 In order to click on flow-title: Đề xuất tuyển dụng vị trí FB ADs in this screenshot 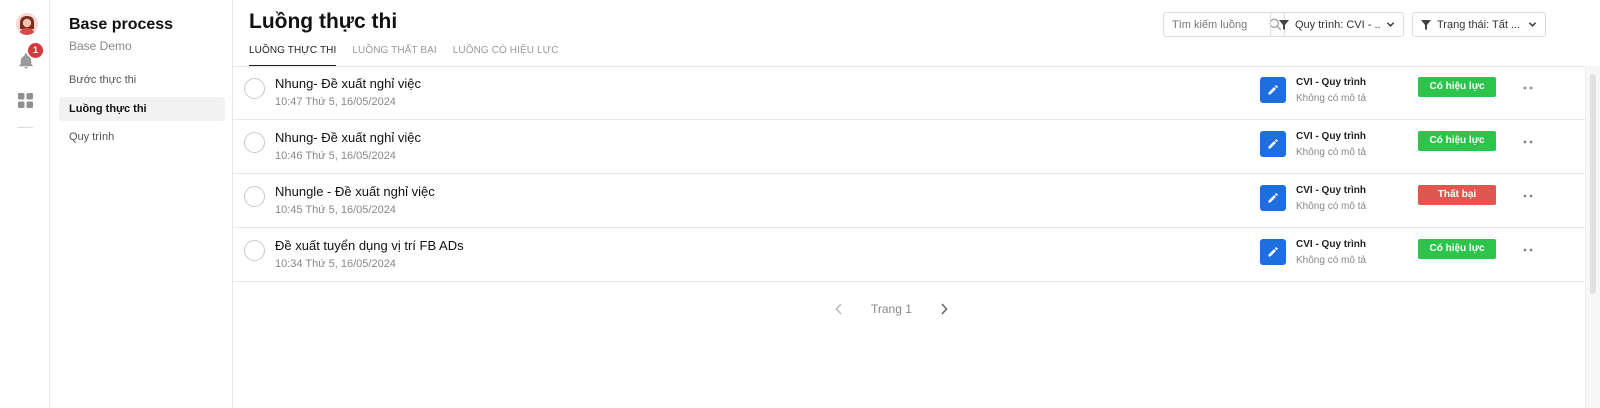, I will do `click(369, 245)`.